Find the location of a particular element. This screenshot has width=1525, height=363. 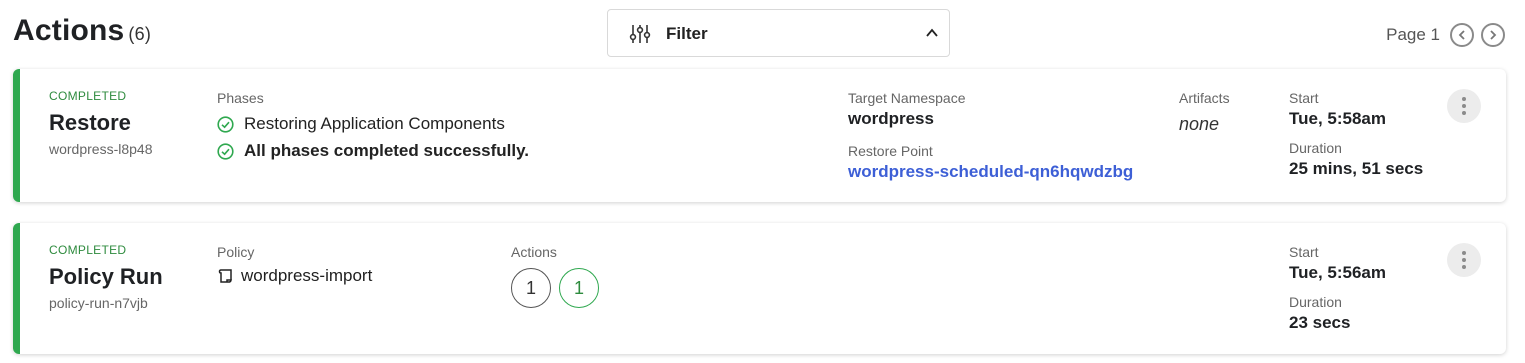

phases-label: Phases is located at coordinates (240, 98).